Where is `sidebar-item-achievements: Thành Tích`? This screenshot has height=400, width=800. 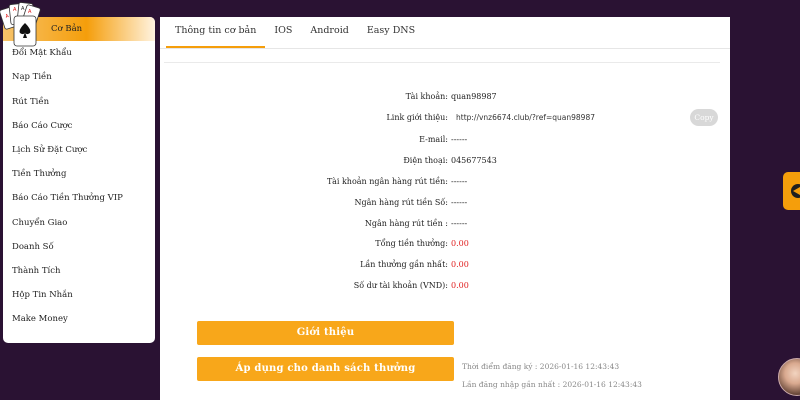 sidebar-item-achievements: Thành Tích is located at coordinates (79, 271).